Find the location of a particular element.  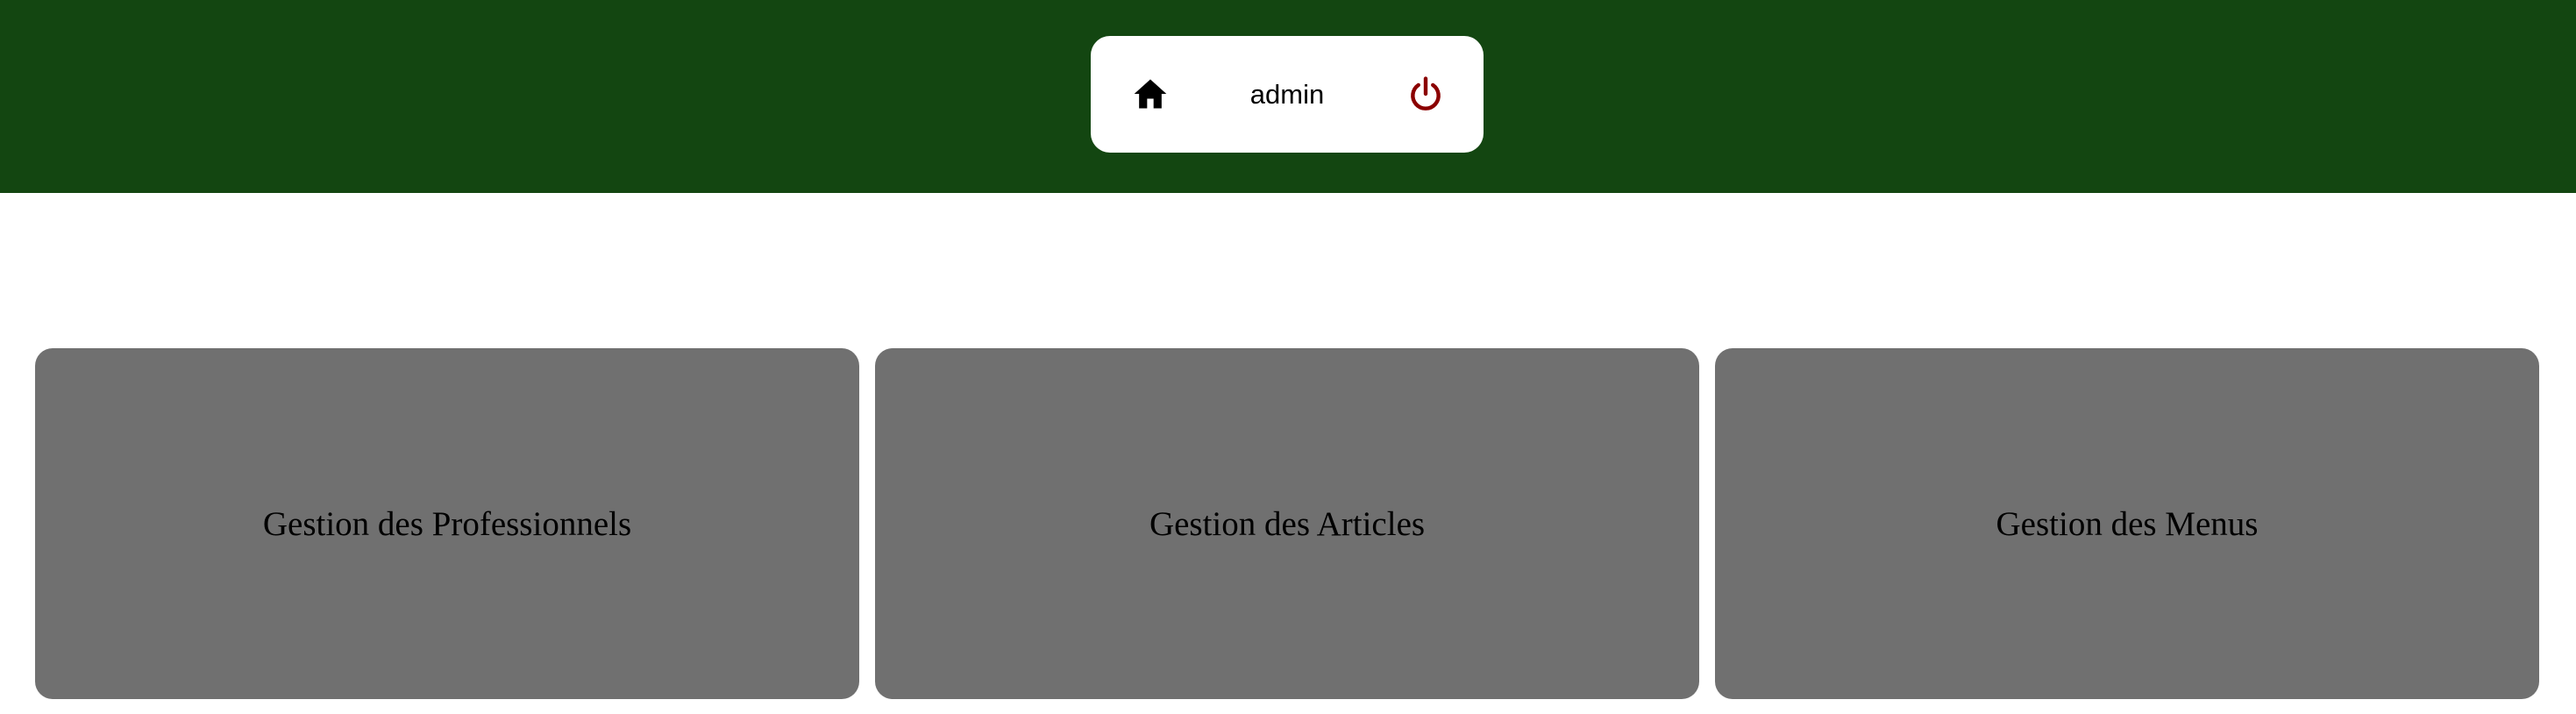

power-icon is located at coordinates (1425, 94).